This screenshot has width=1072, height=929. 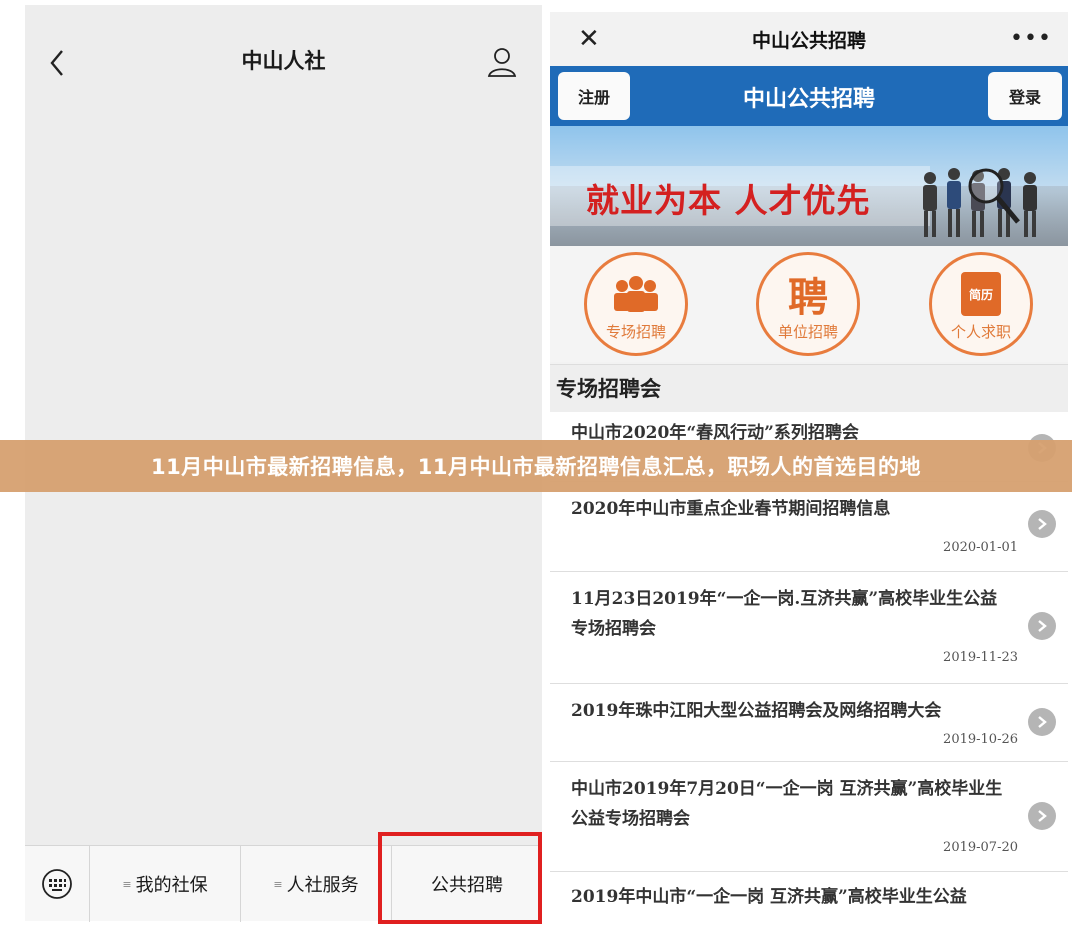 I want to click on item-title: 2019年珠中江阳大型公益招聘会及网络招聘大会, so click(x=756, y=711).